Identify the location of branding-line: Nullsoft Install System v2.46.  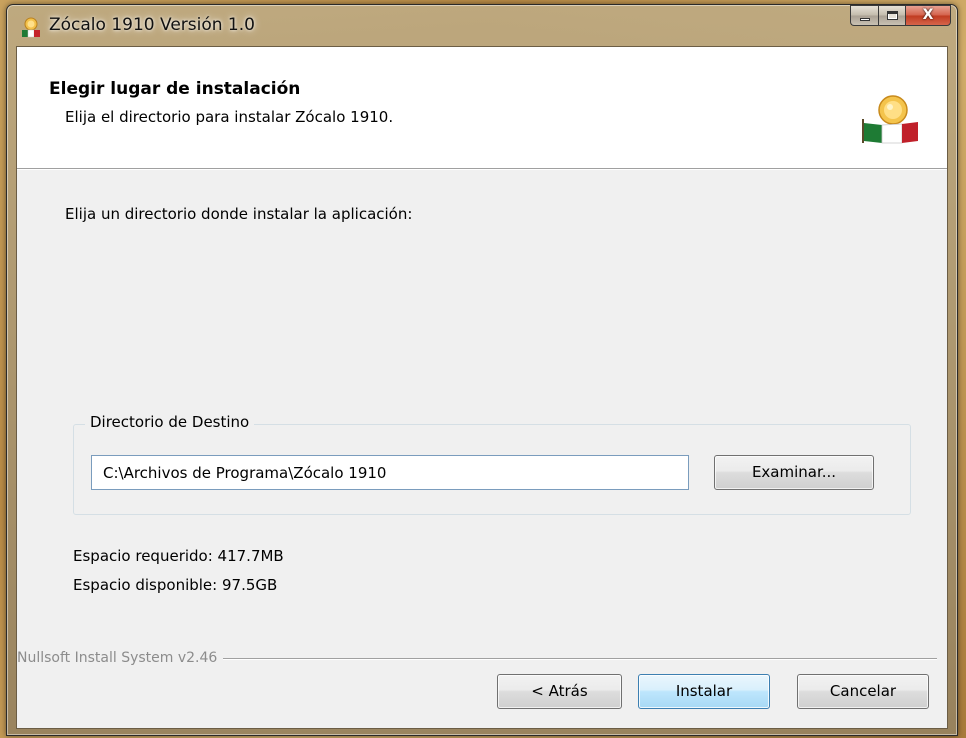
(477, 658).